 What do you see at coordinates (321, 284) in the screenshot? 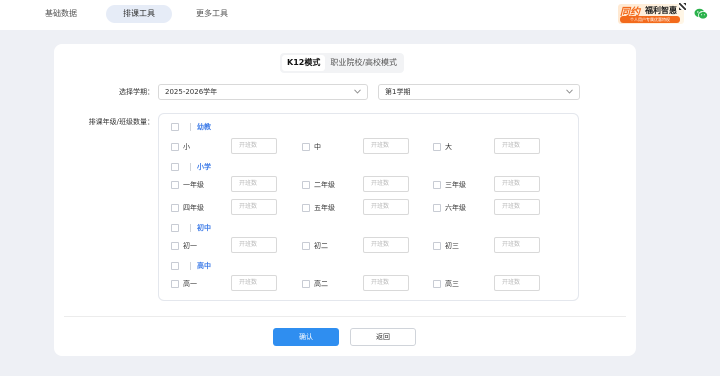
I see `grade-label: 高二` at bounding box center [321, 284].